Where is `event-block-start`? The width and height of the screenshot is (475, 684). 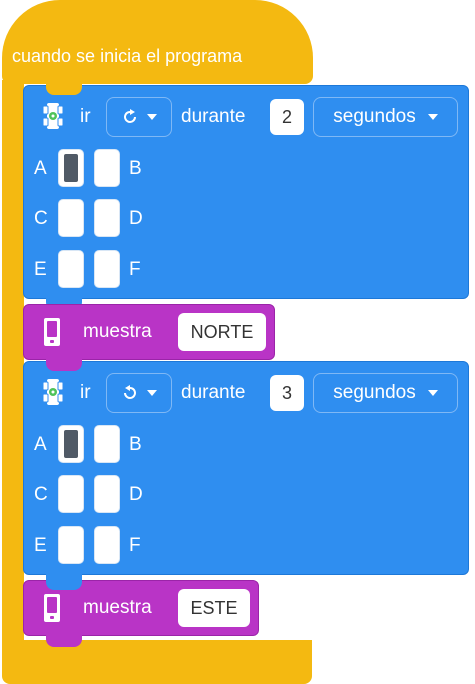 event-block-start is located at coordinates (157, 42).